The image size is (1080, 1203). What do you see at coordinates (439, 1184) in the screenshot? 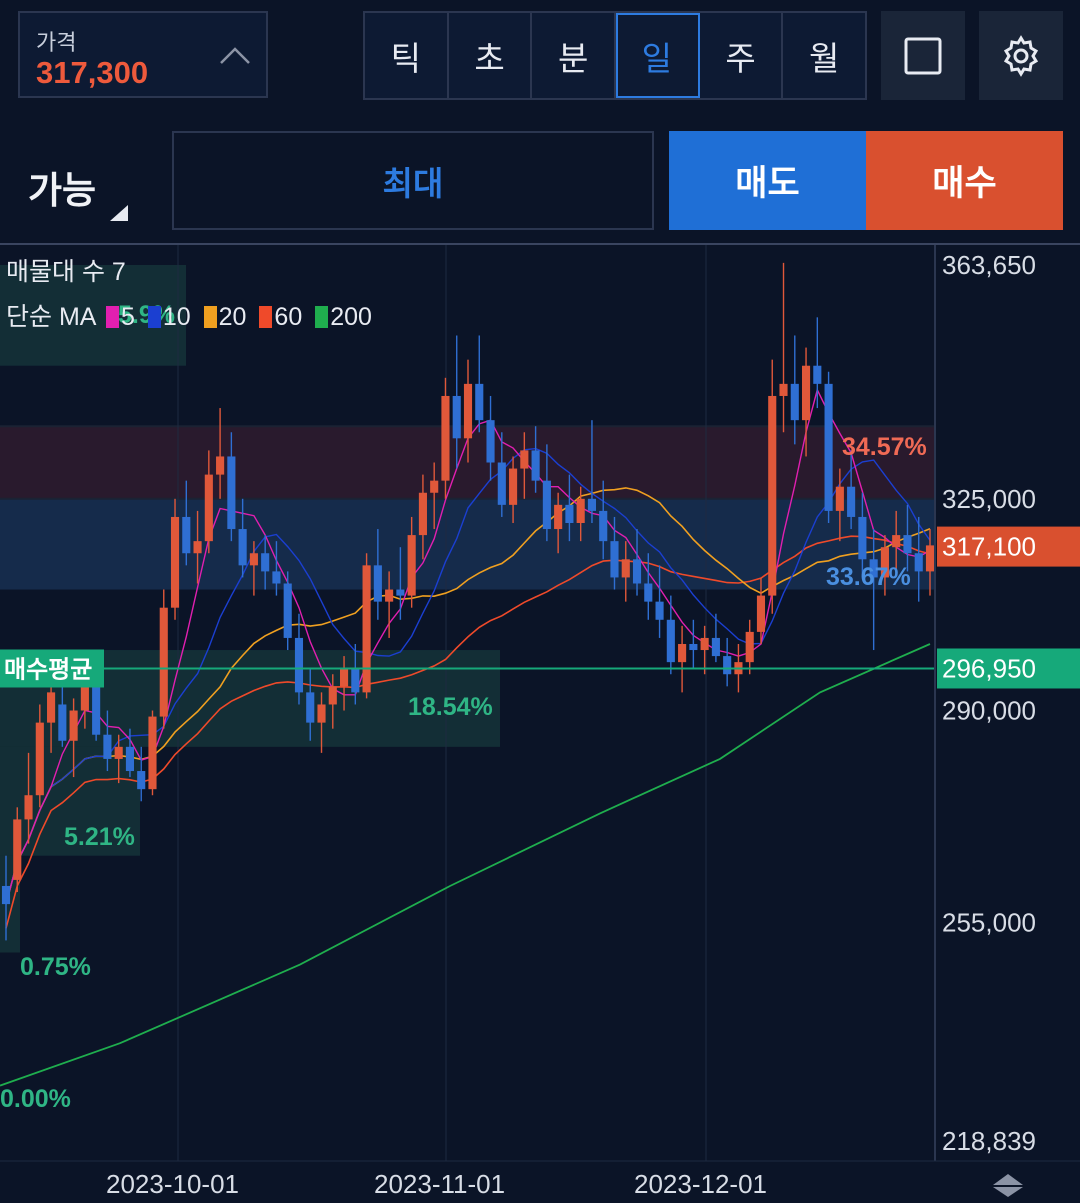
I see `x-tick-label: 2023-11-01` at bounding box center [439, 1184].